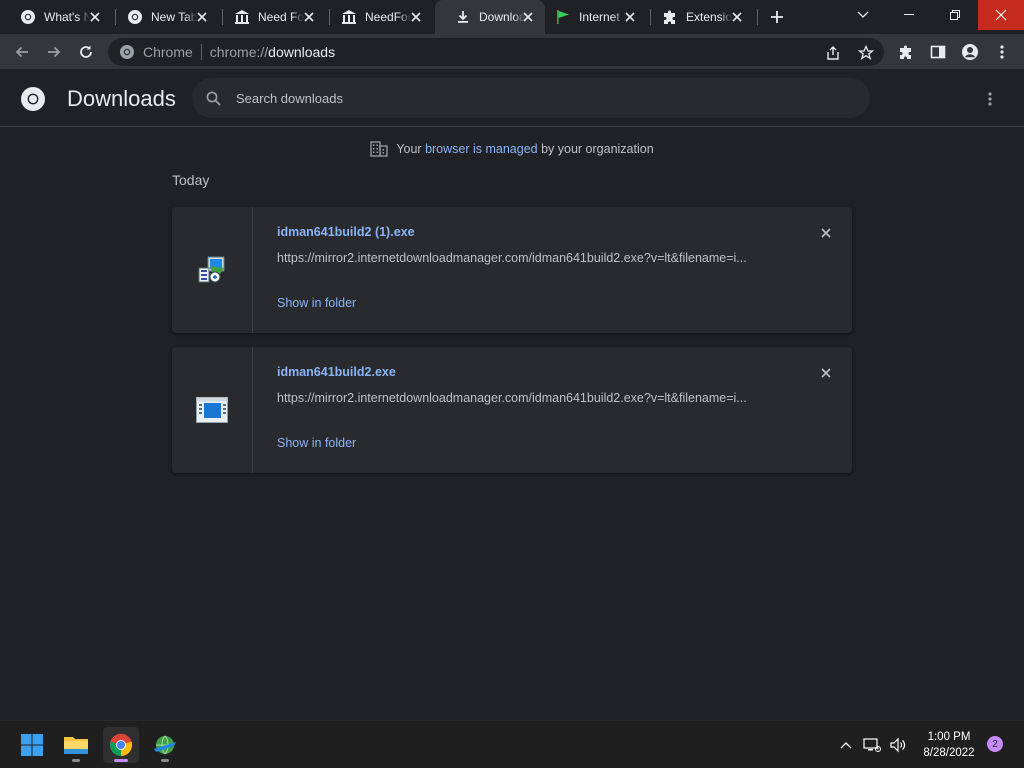 The width and height of the screenshot is (1024, 768). I want to click on side-panel-icon, so click(938, 52).